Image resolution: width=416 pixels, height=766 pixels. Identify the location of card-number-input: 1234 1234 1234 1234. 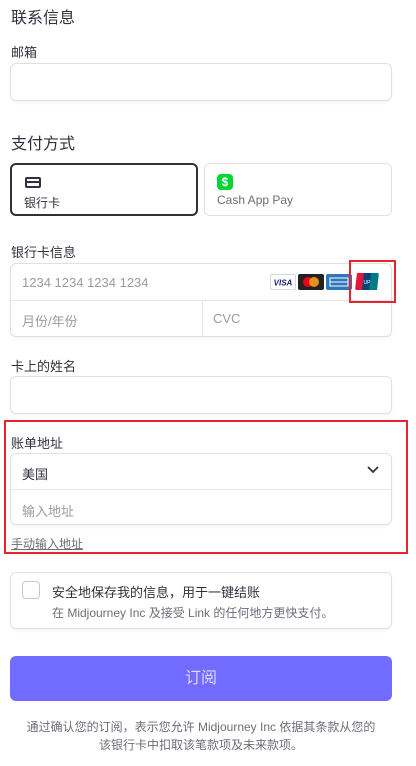
(142, 282).